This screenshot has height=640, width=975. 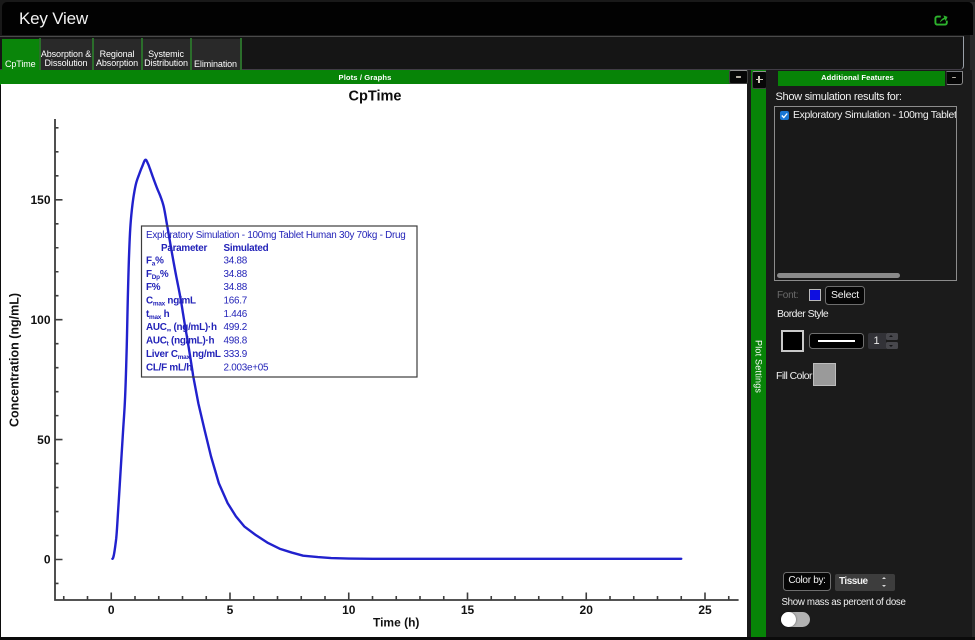 I want to click on svg-text: AUCt (ng/mL)·h, so click(x=180, y=342).